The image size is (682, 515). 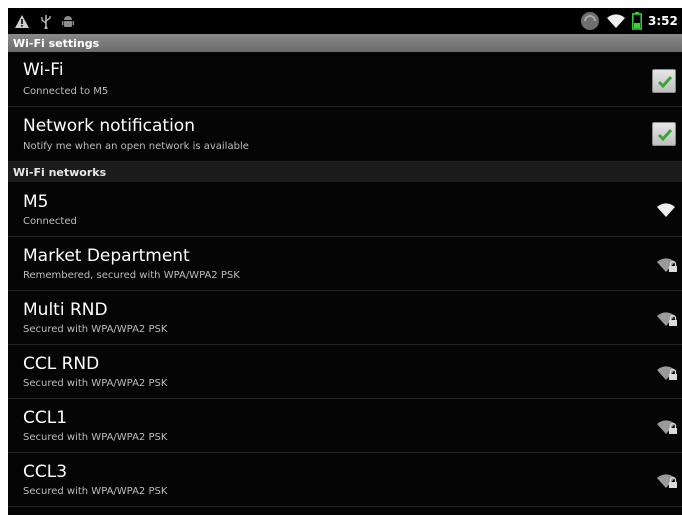 What do you see at coordinates (345, 79) in the screenshot?
I see `wifi-toggle-row: Wi-Fi Connected to M5` at bounding box center [345, 79].